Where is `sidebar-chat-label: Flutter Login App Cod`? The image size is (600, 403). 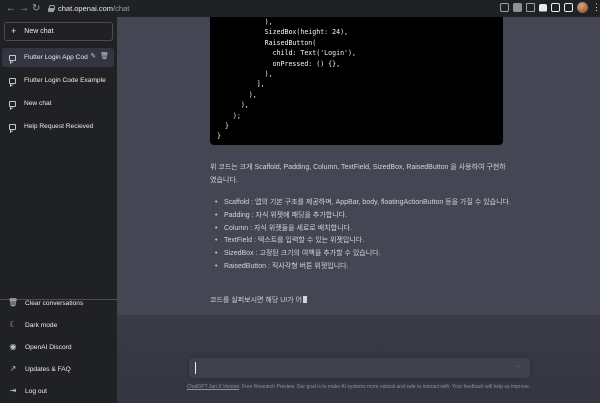 sidebar-chat-label: Flutter Login App Cod is located at coordinates (56, 57).